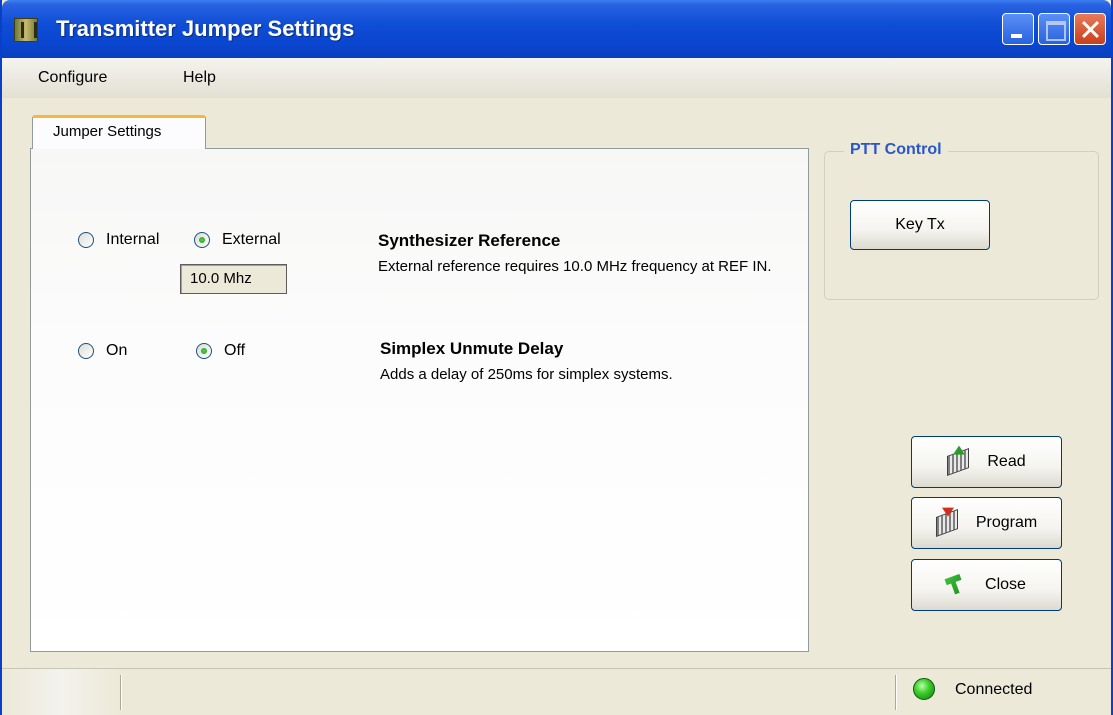  I want to click on ptt-control-title: PTT Control, so click(896, 150).